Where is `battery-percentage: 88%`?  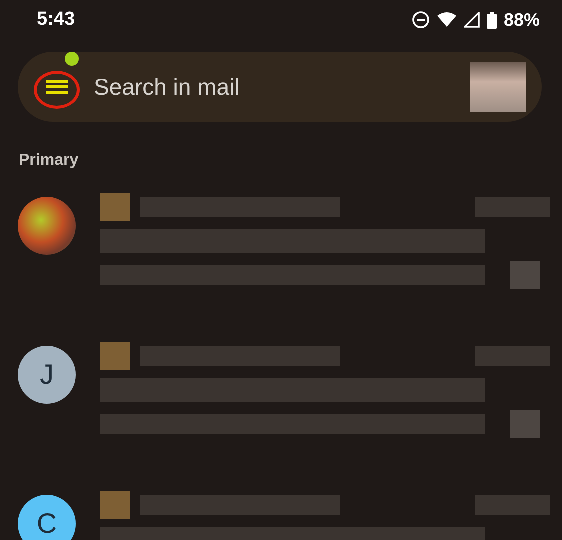
battery-percentage: 88% is located at coordinates (522, 20).